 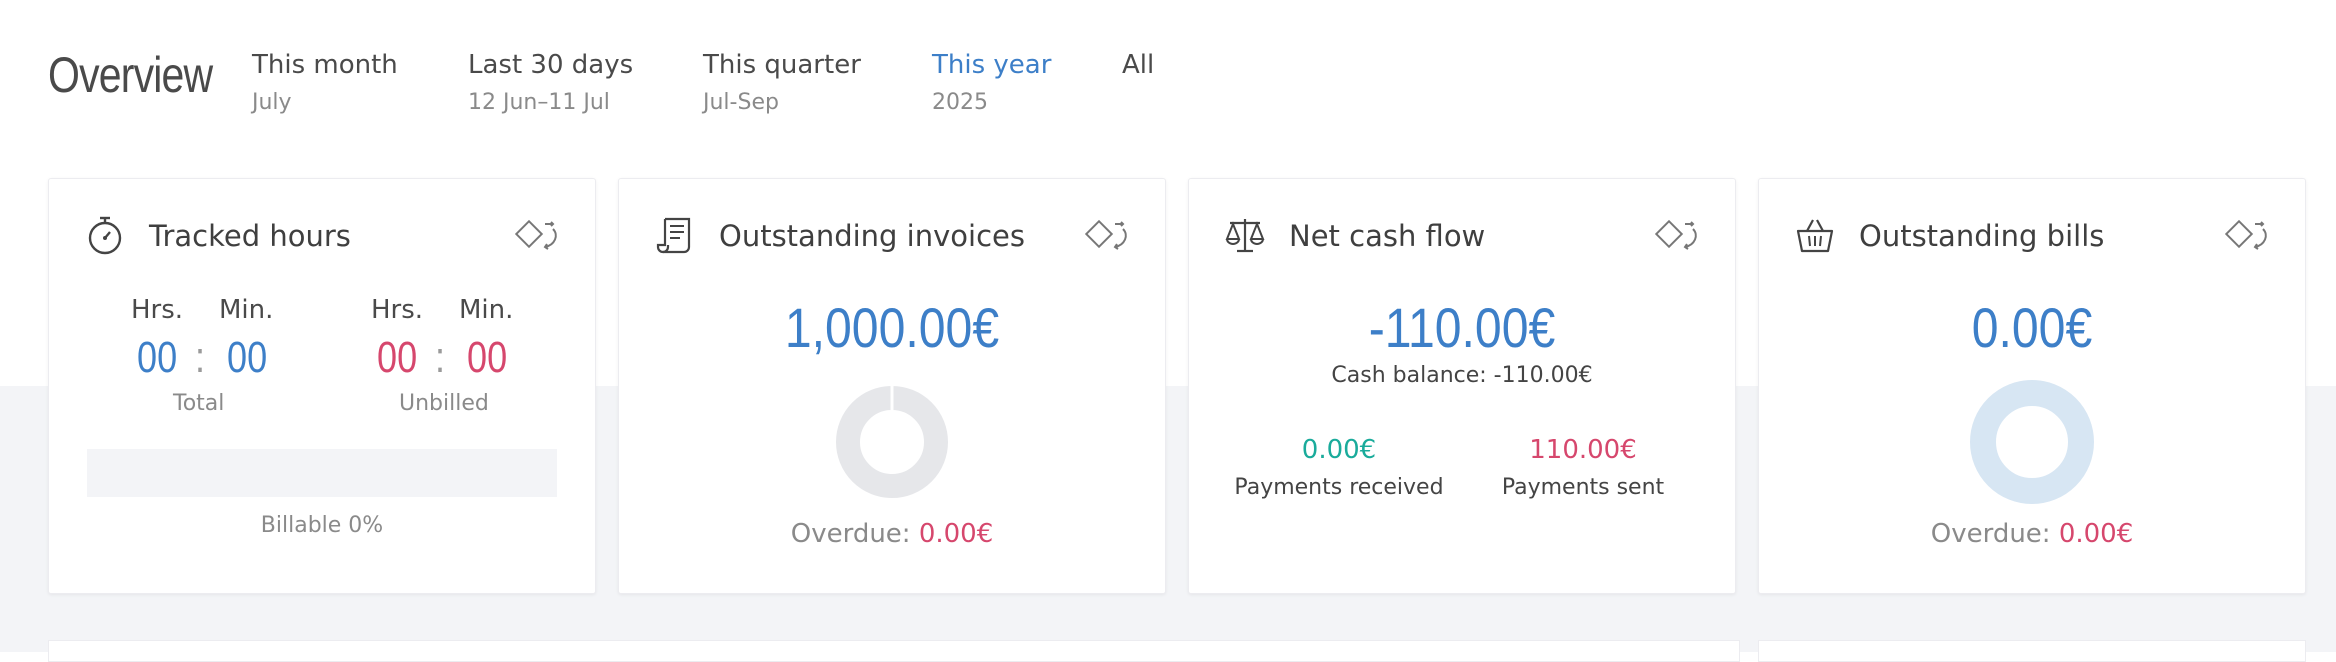 I want to click on net-cash-flow-amount: -110.00€, so click(x=1462, y=327).